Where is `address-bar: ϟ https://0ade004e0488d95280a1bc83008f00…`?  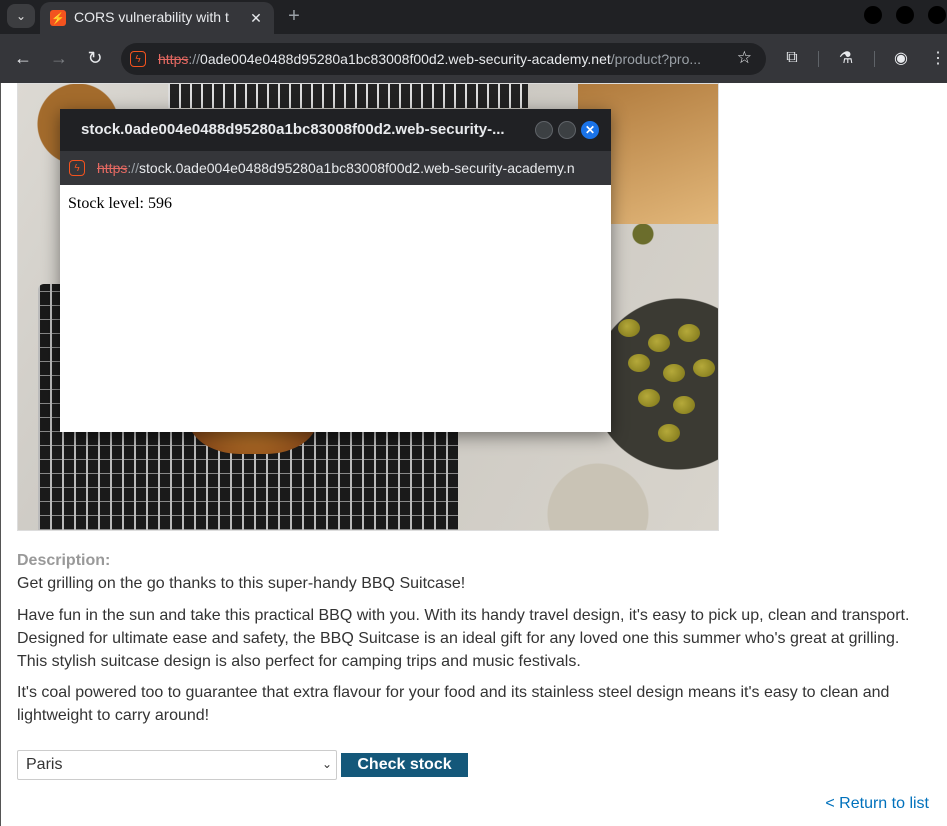
address-bar: ϟ https://0ade004e0488d95280a1bc83008f00… is located at coordinates (443, 59).